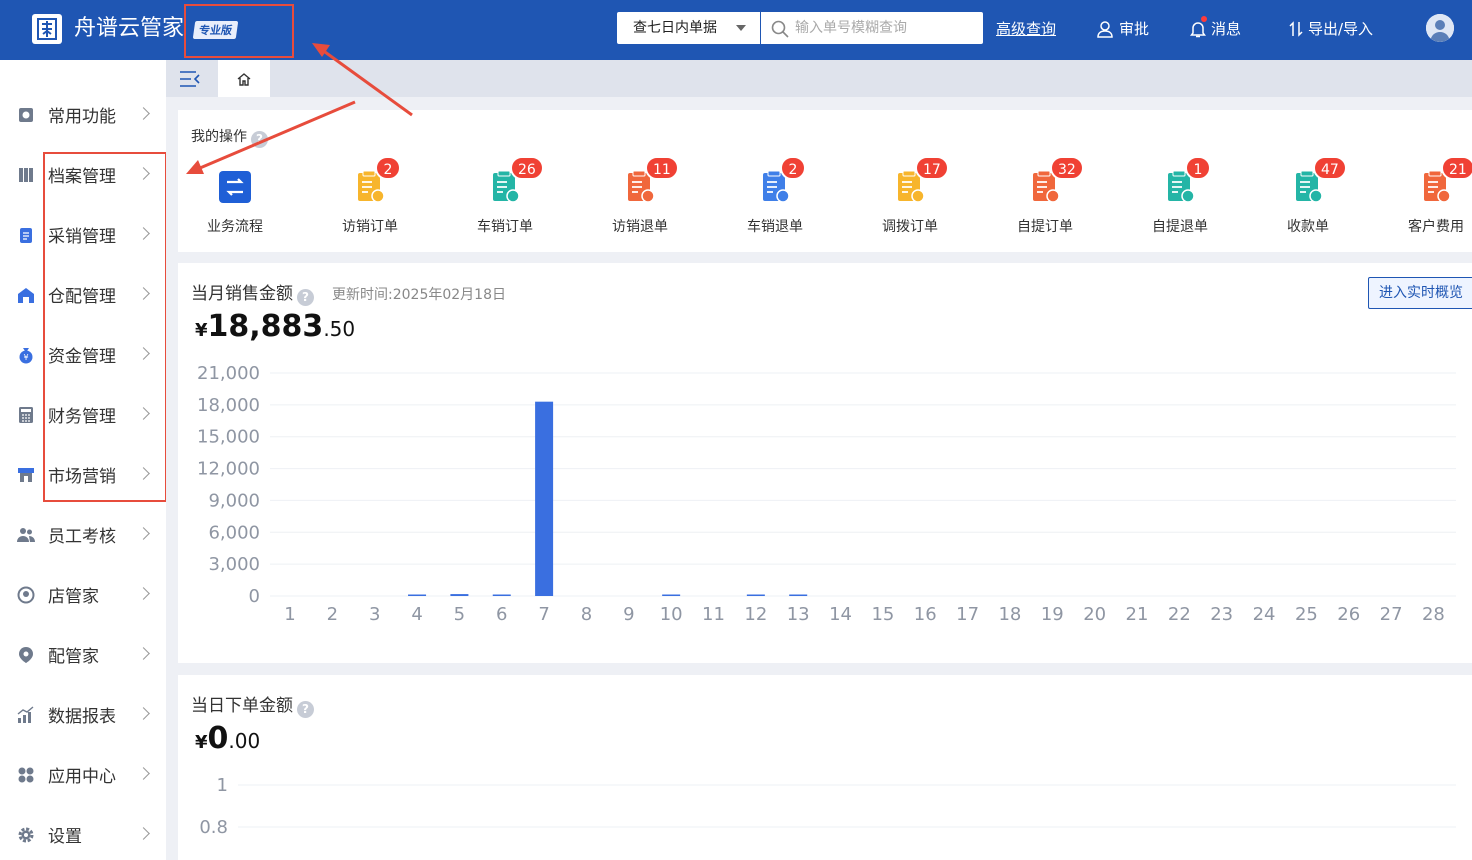  I want to click on operation-item: 17 调拨订单, so click(910, 196).